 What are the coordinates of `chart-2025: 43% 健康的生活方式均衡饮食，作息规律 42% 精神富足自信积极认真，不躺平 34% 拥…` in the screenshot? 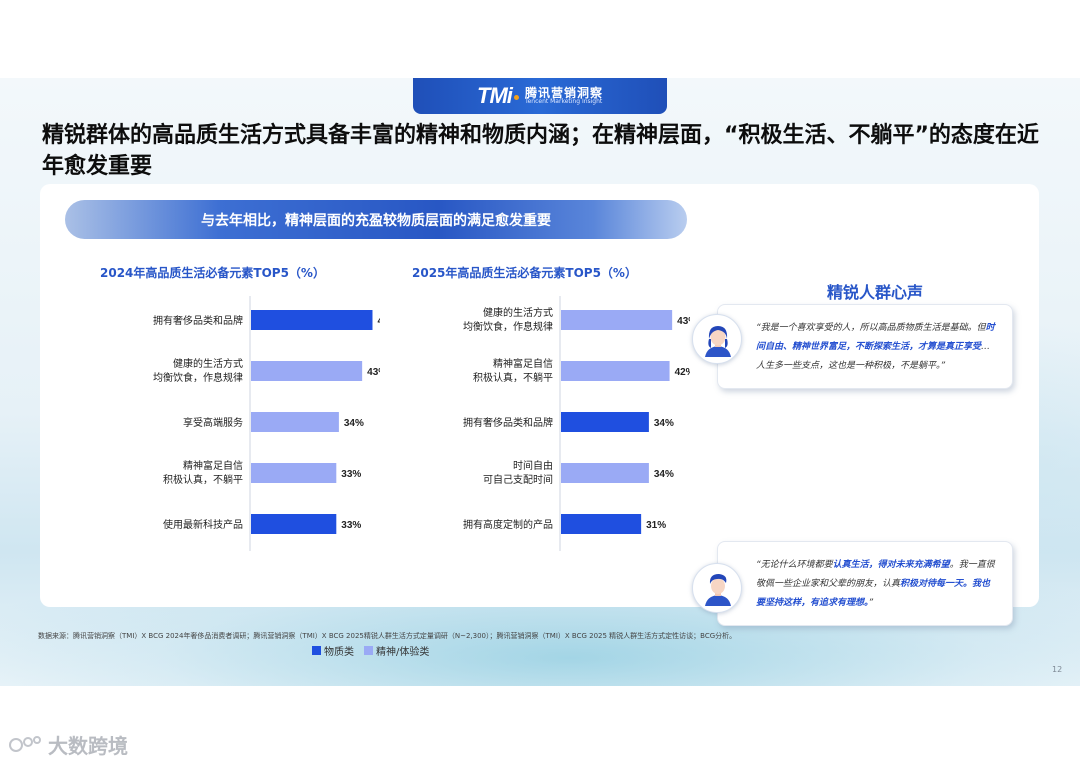 It's located at (576, 423).